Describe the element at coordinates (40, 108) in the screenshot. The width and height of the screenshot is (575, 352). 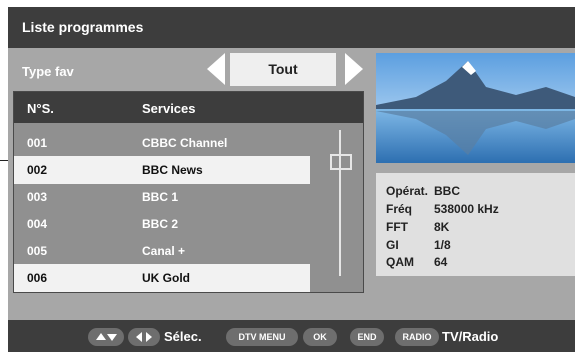
I see `column-header-num: N°S.` at that location.